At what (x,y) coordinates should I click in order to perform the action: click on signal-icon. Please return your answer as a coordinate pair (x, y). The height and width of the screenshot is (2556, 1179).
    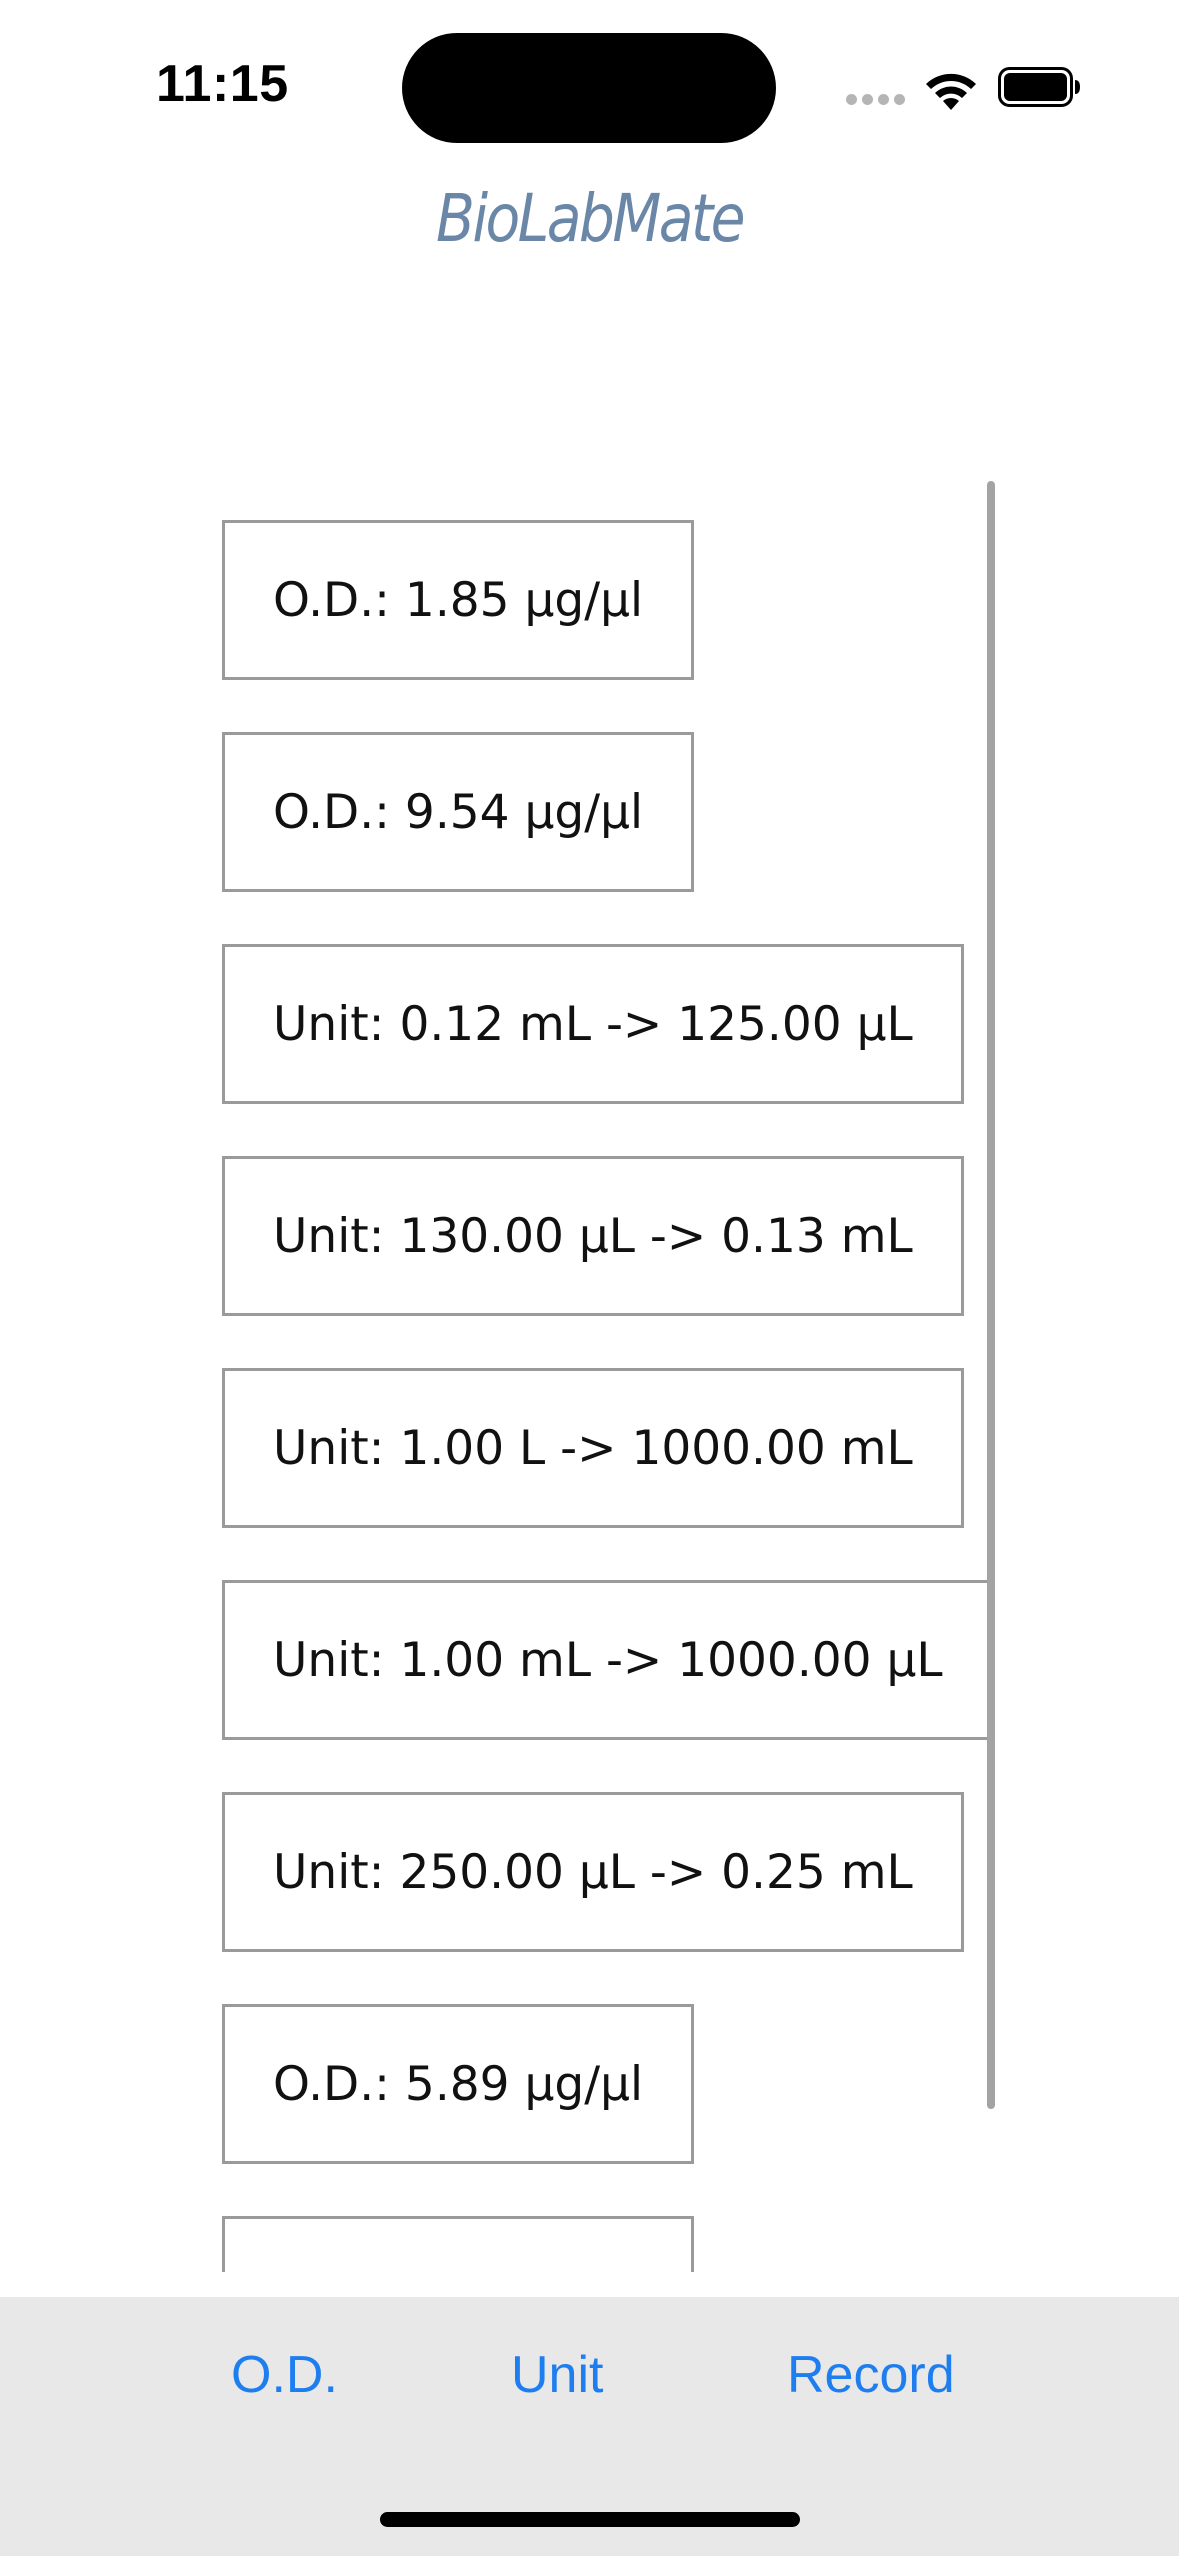
    Looking at the image, I should click on (876, 101).